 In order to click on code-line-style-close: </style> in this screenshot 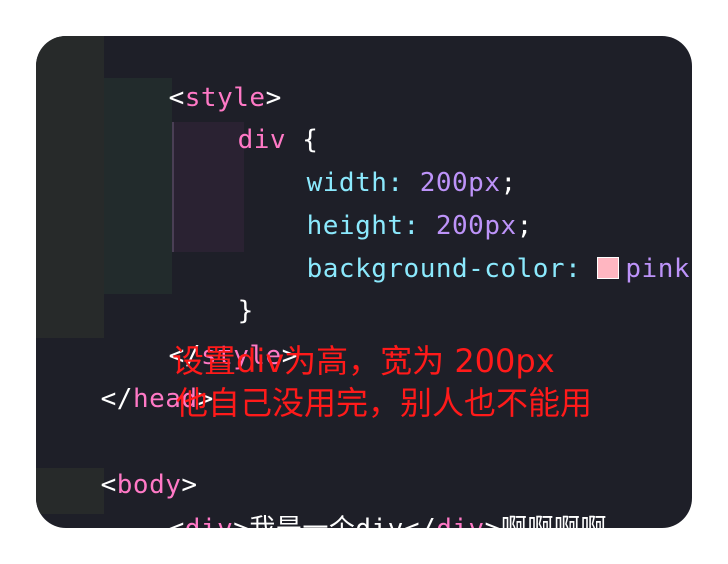, I will do `click(201, 333)`.